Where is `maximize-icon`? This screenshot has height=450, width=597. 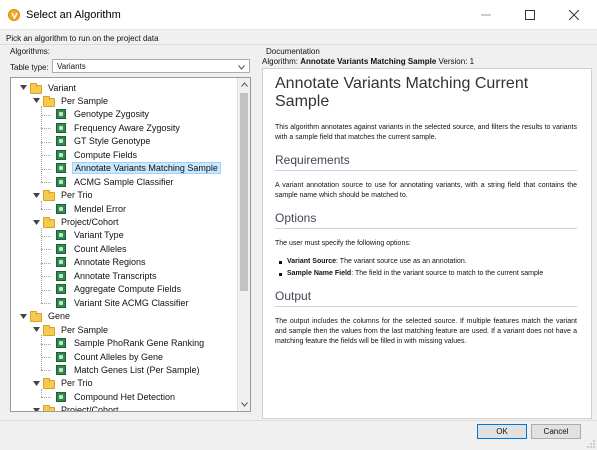
maximize-icon is located at coordinates (530, 15).